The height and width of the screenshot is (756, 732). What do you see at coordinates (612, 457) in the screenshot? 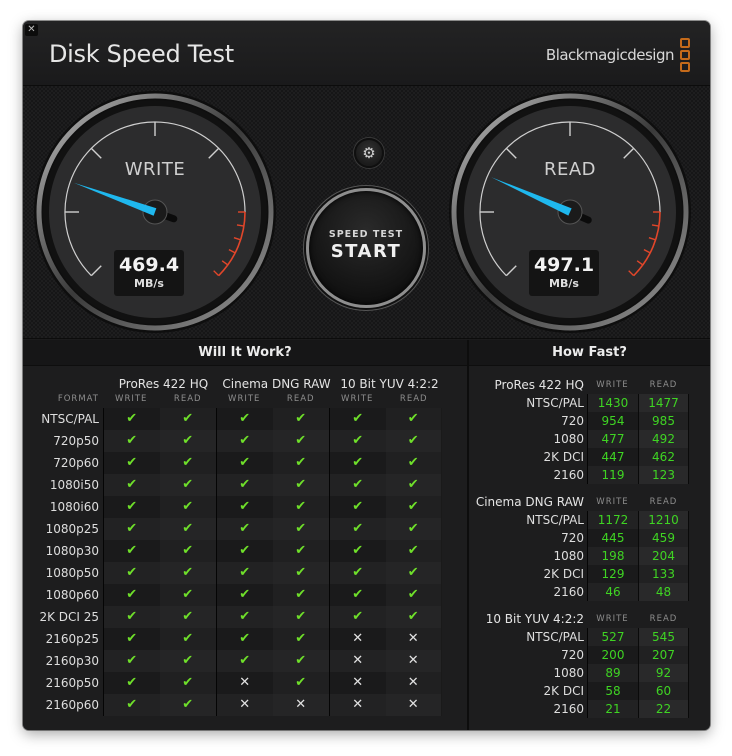
I see `write-fps-value: 447` at bounding box center [612, 457].